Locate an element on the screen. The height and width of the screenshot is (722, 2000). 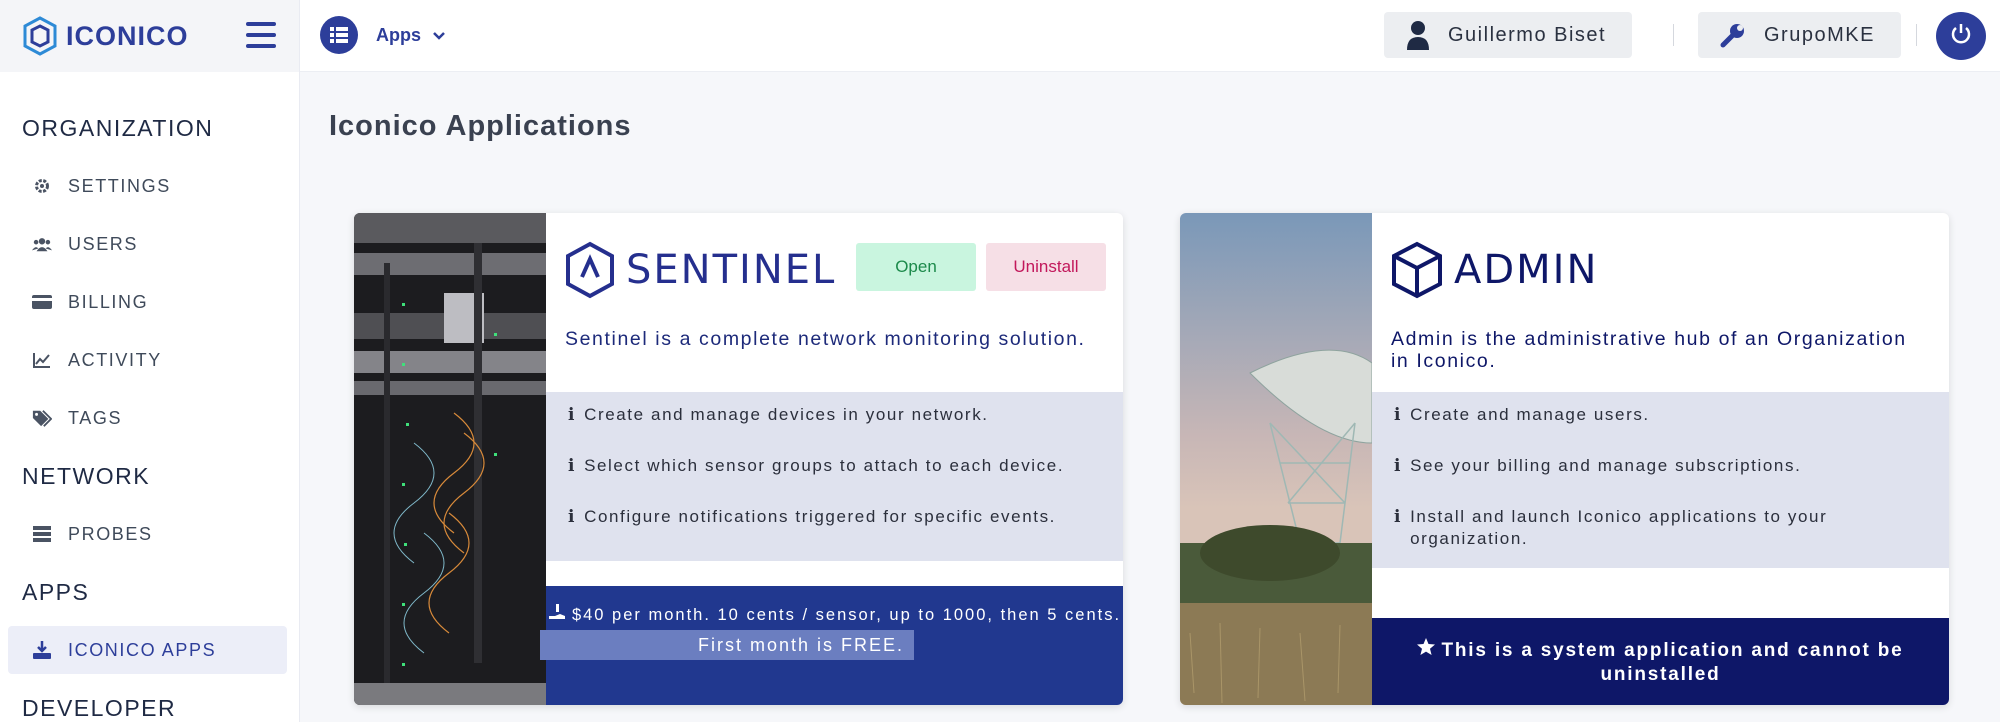
user-menu-button: Guillermo Biset is located at coordinates (1508, 35).